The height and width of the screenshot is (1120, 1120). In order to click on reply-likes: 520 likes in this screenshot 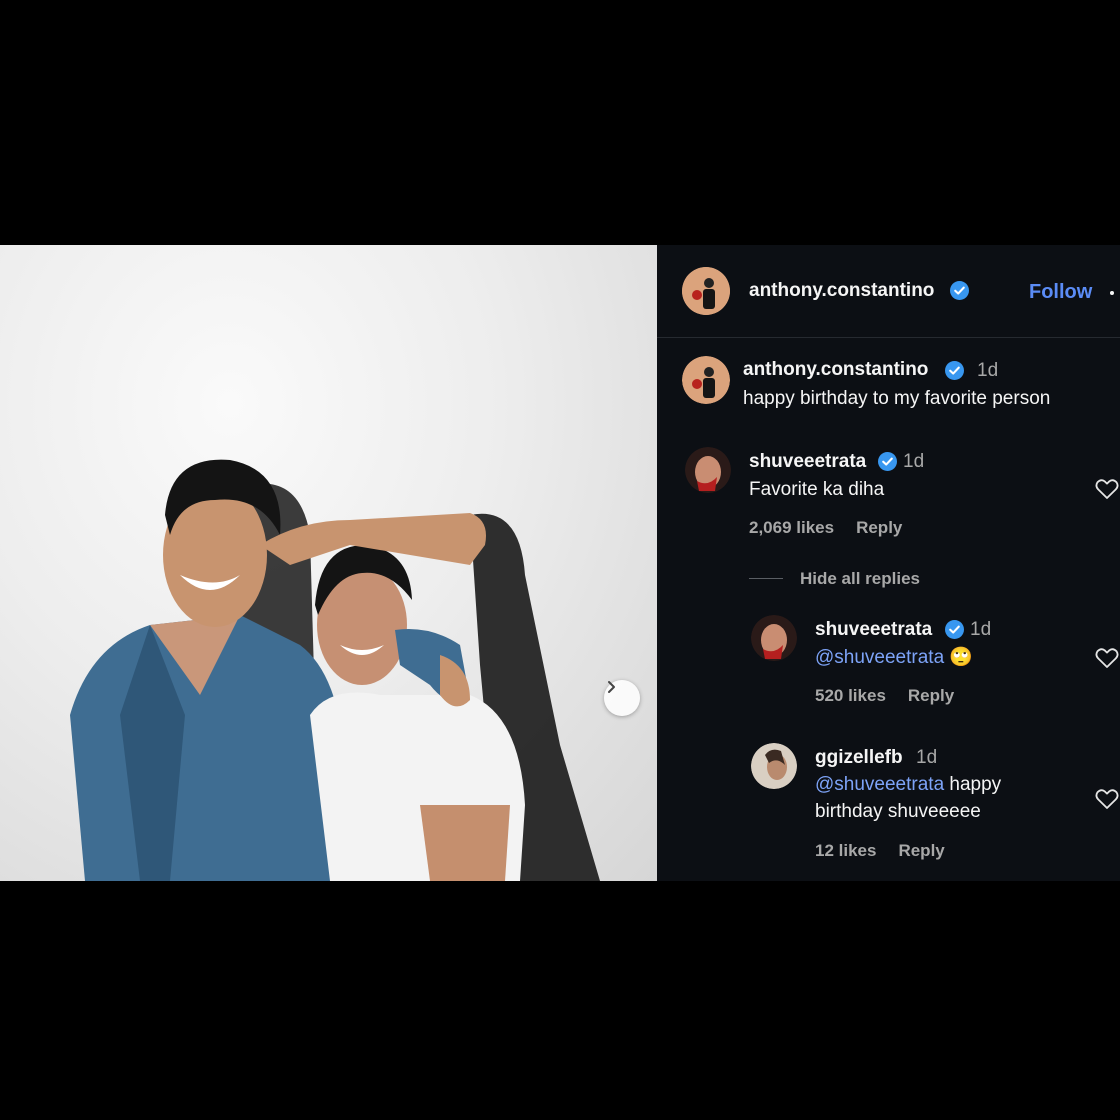, I will do `click(850, 695)`.